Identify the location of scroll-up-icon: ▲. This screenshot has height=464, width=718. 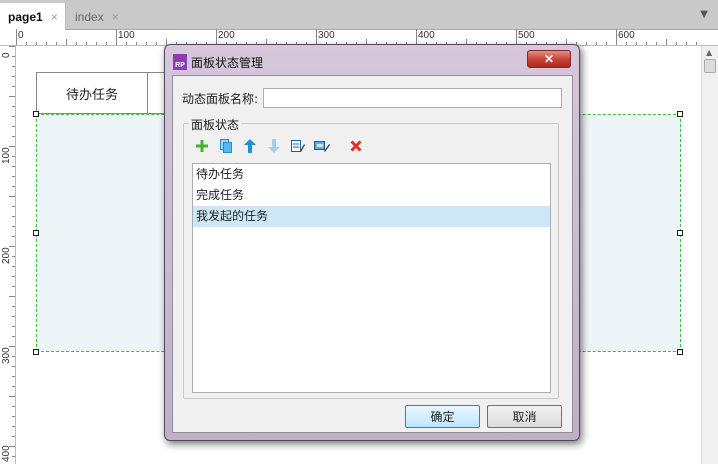
(709, 52).